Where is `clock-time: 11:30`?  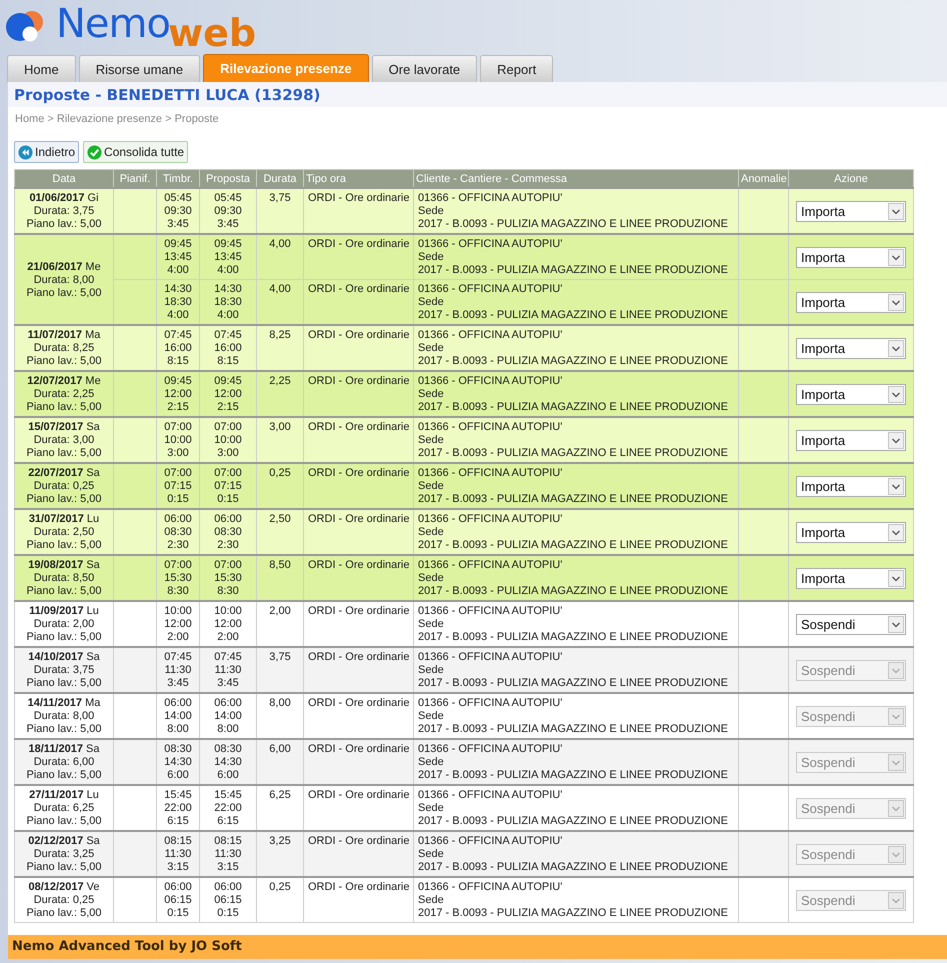 clock-time: 11:30 is located at coordinates (178, 854).